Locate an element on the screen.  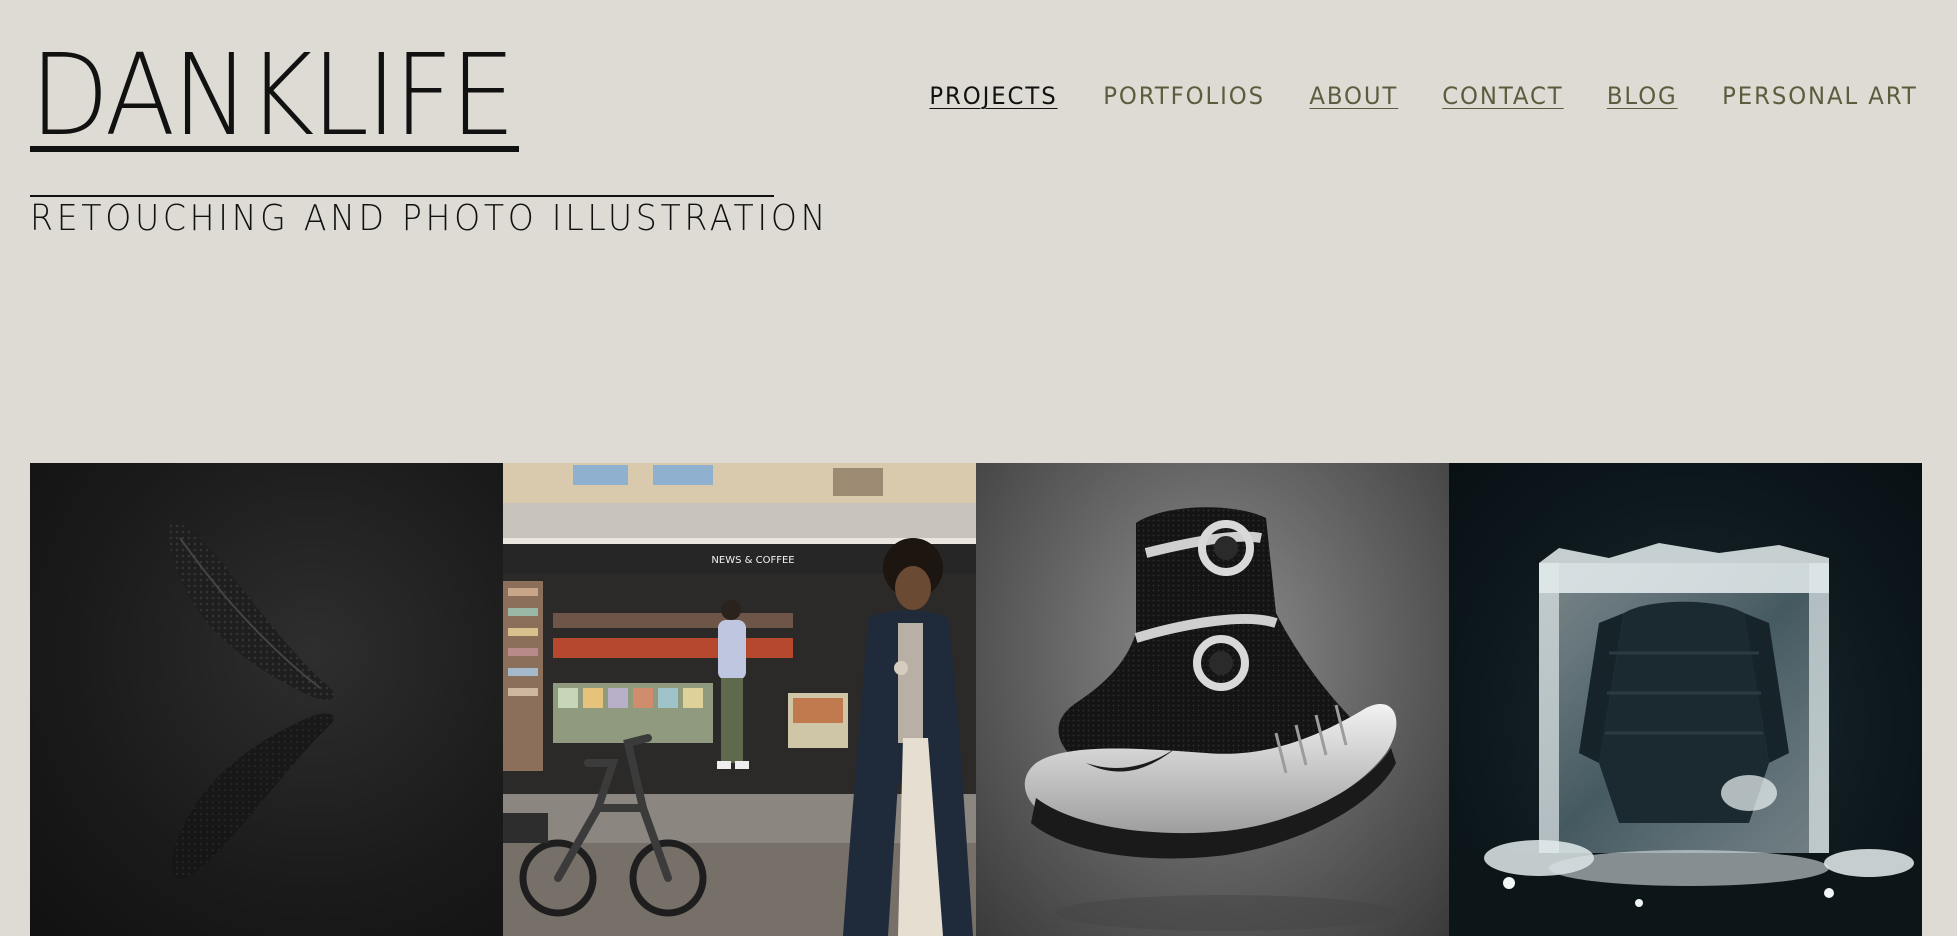
newsstand-street-scene-image: NEWS & COFFEE is located at coordinates (739, 699).